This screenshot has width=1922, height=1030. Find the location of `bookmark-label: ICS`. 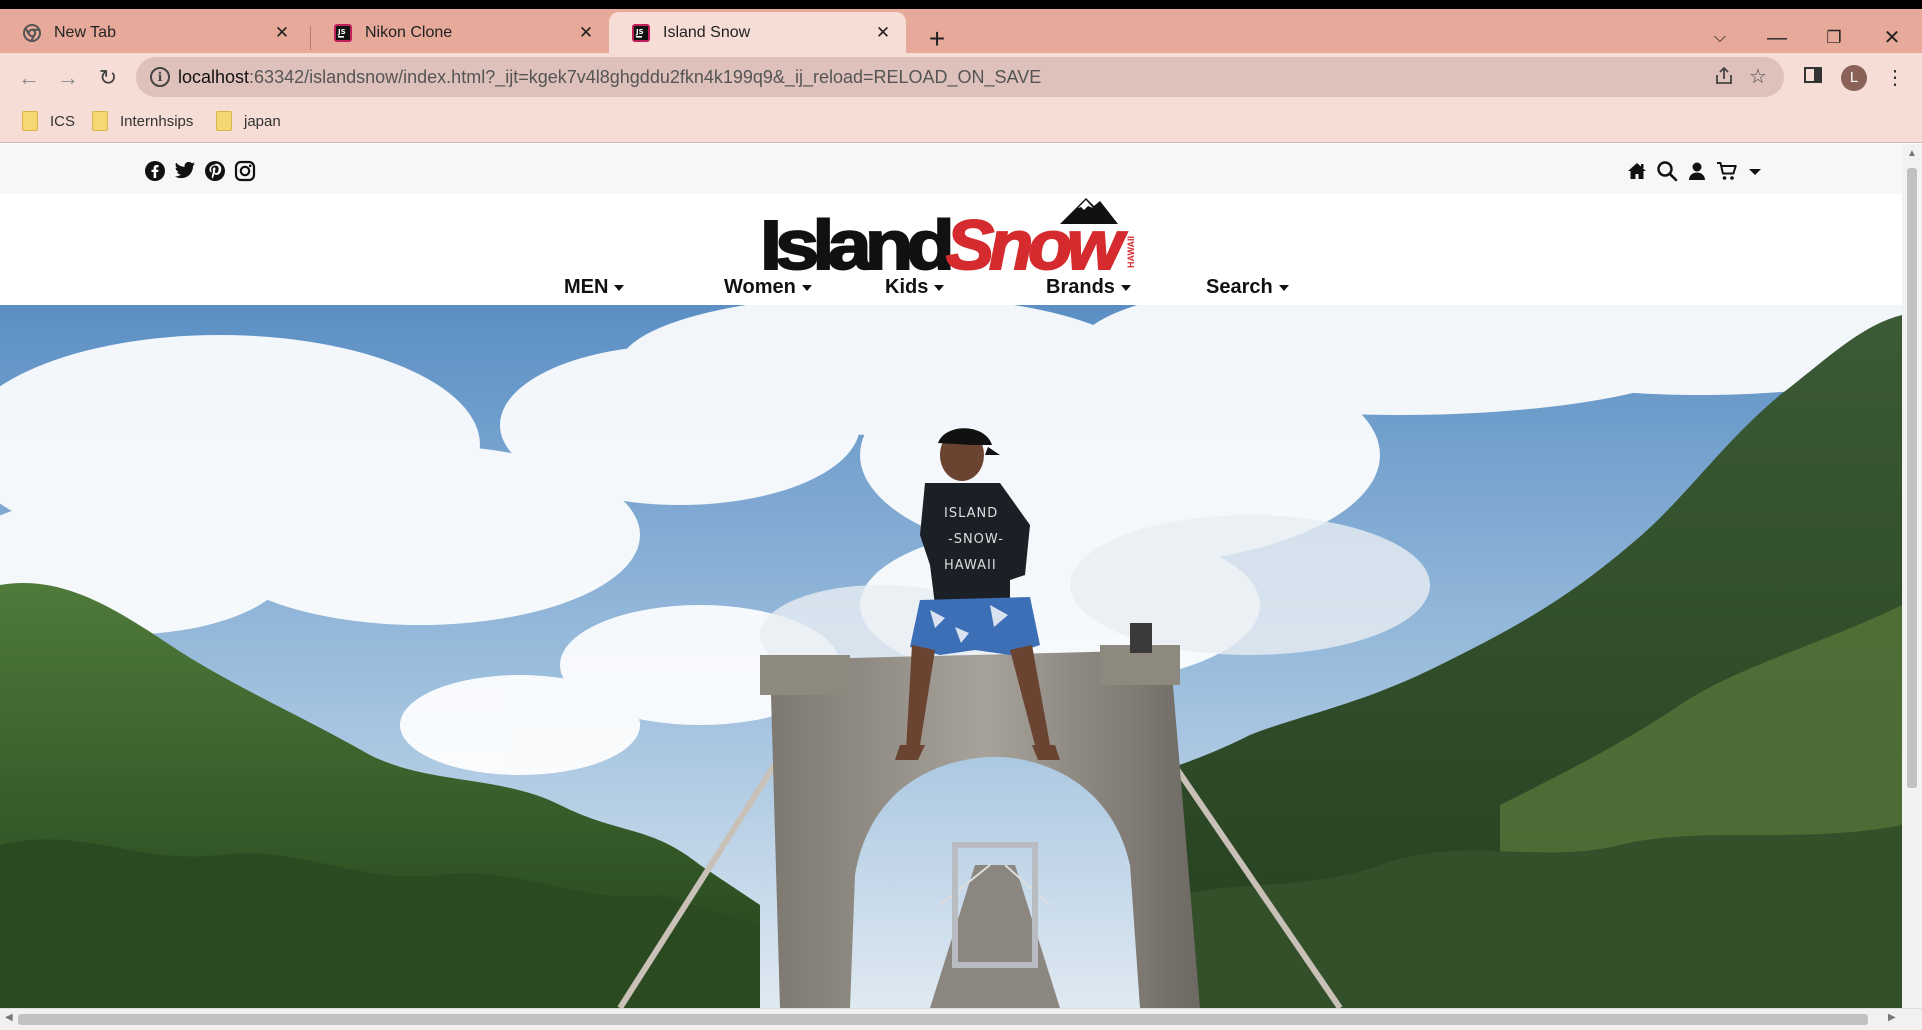

bookmark-label: ICS is located at coordinates (63, 121).